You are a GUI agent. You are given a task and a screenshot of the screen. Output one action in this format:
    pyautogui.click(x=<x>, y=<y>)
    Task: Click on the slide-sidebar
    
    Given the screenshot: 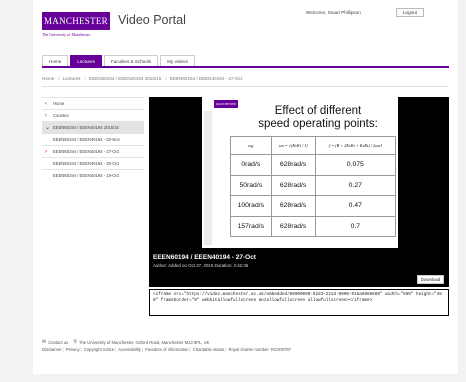 What is the action you would take?
    pyautogui.click(x=208, y=178)
    